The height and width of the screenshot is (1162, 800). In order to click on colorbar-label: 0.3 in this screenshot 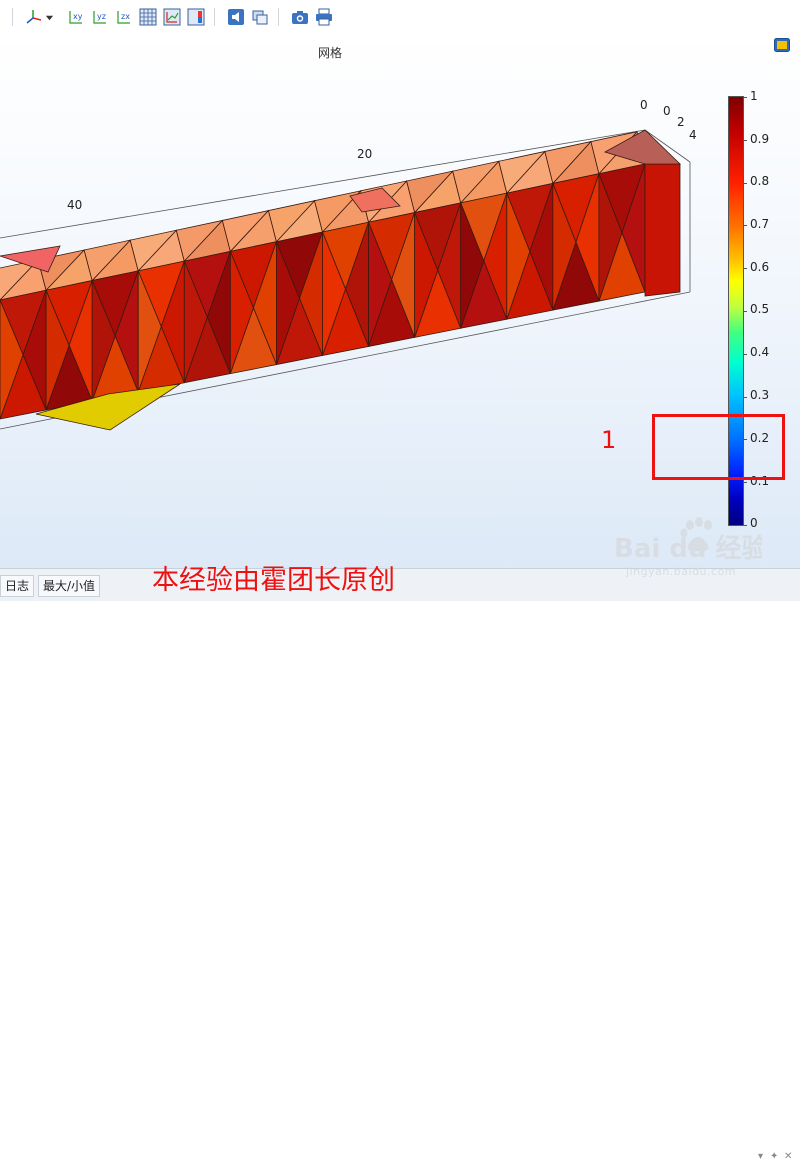, I will do `click(760, 395)`.